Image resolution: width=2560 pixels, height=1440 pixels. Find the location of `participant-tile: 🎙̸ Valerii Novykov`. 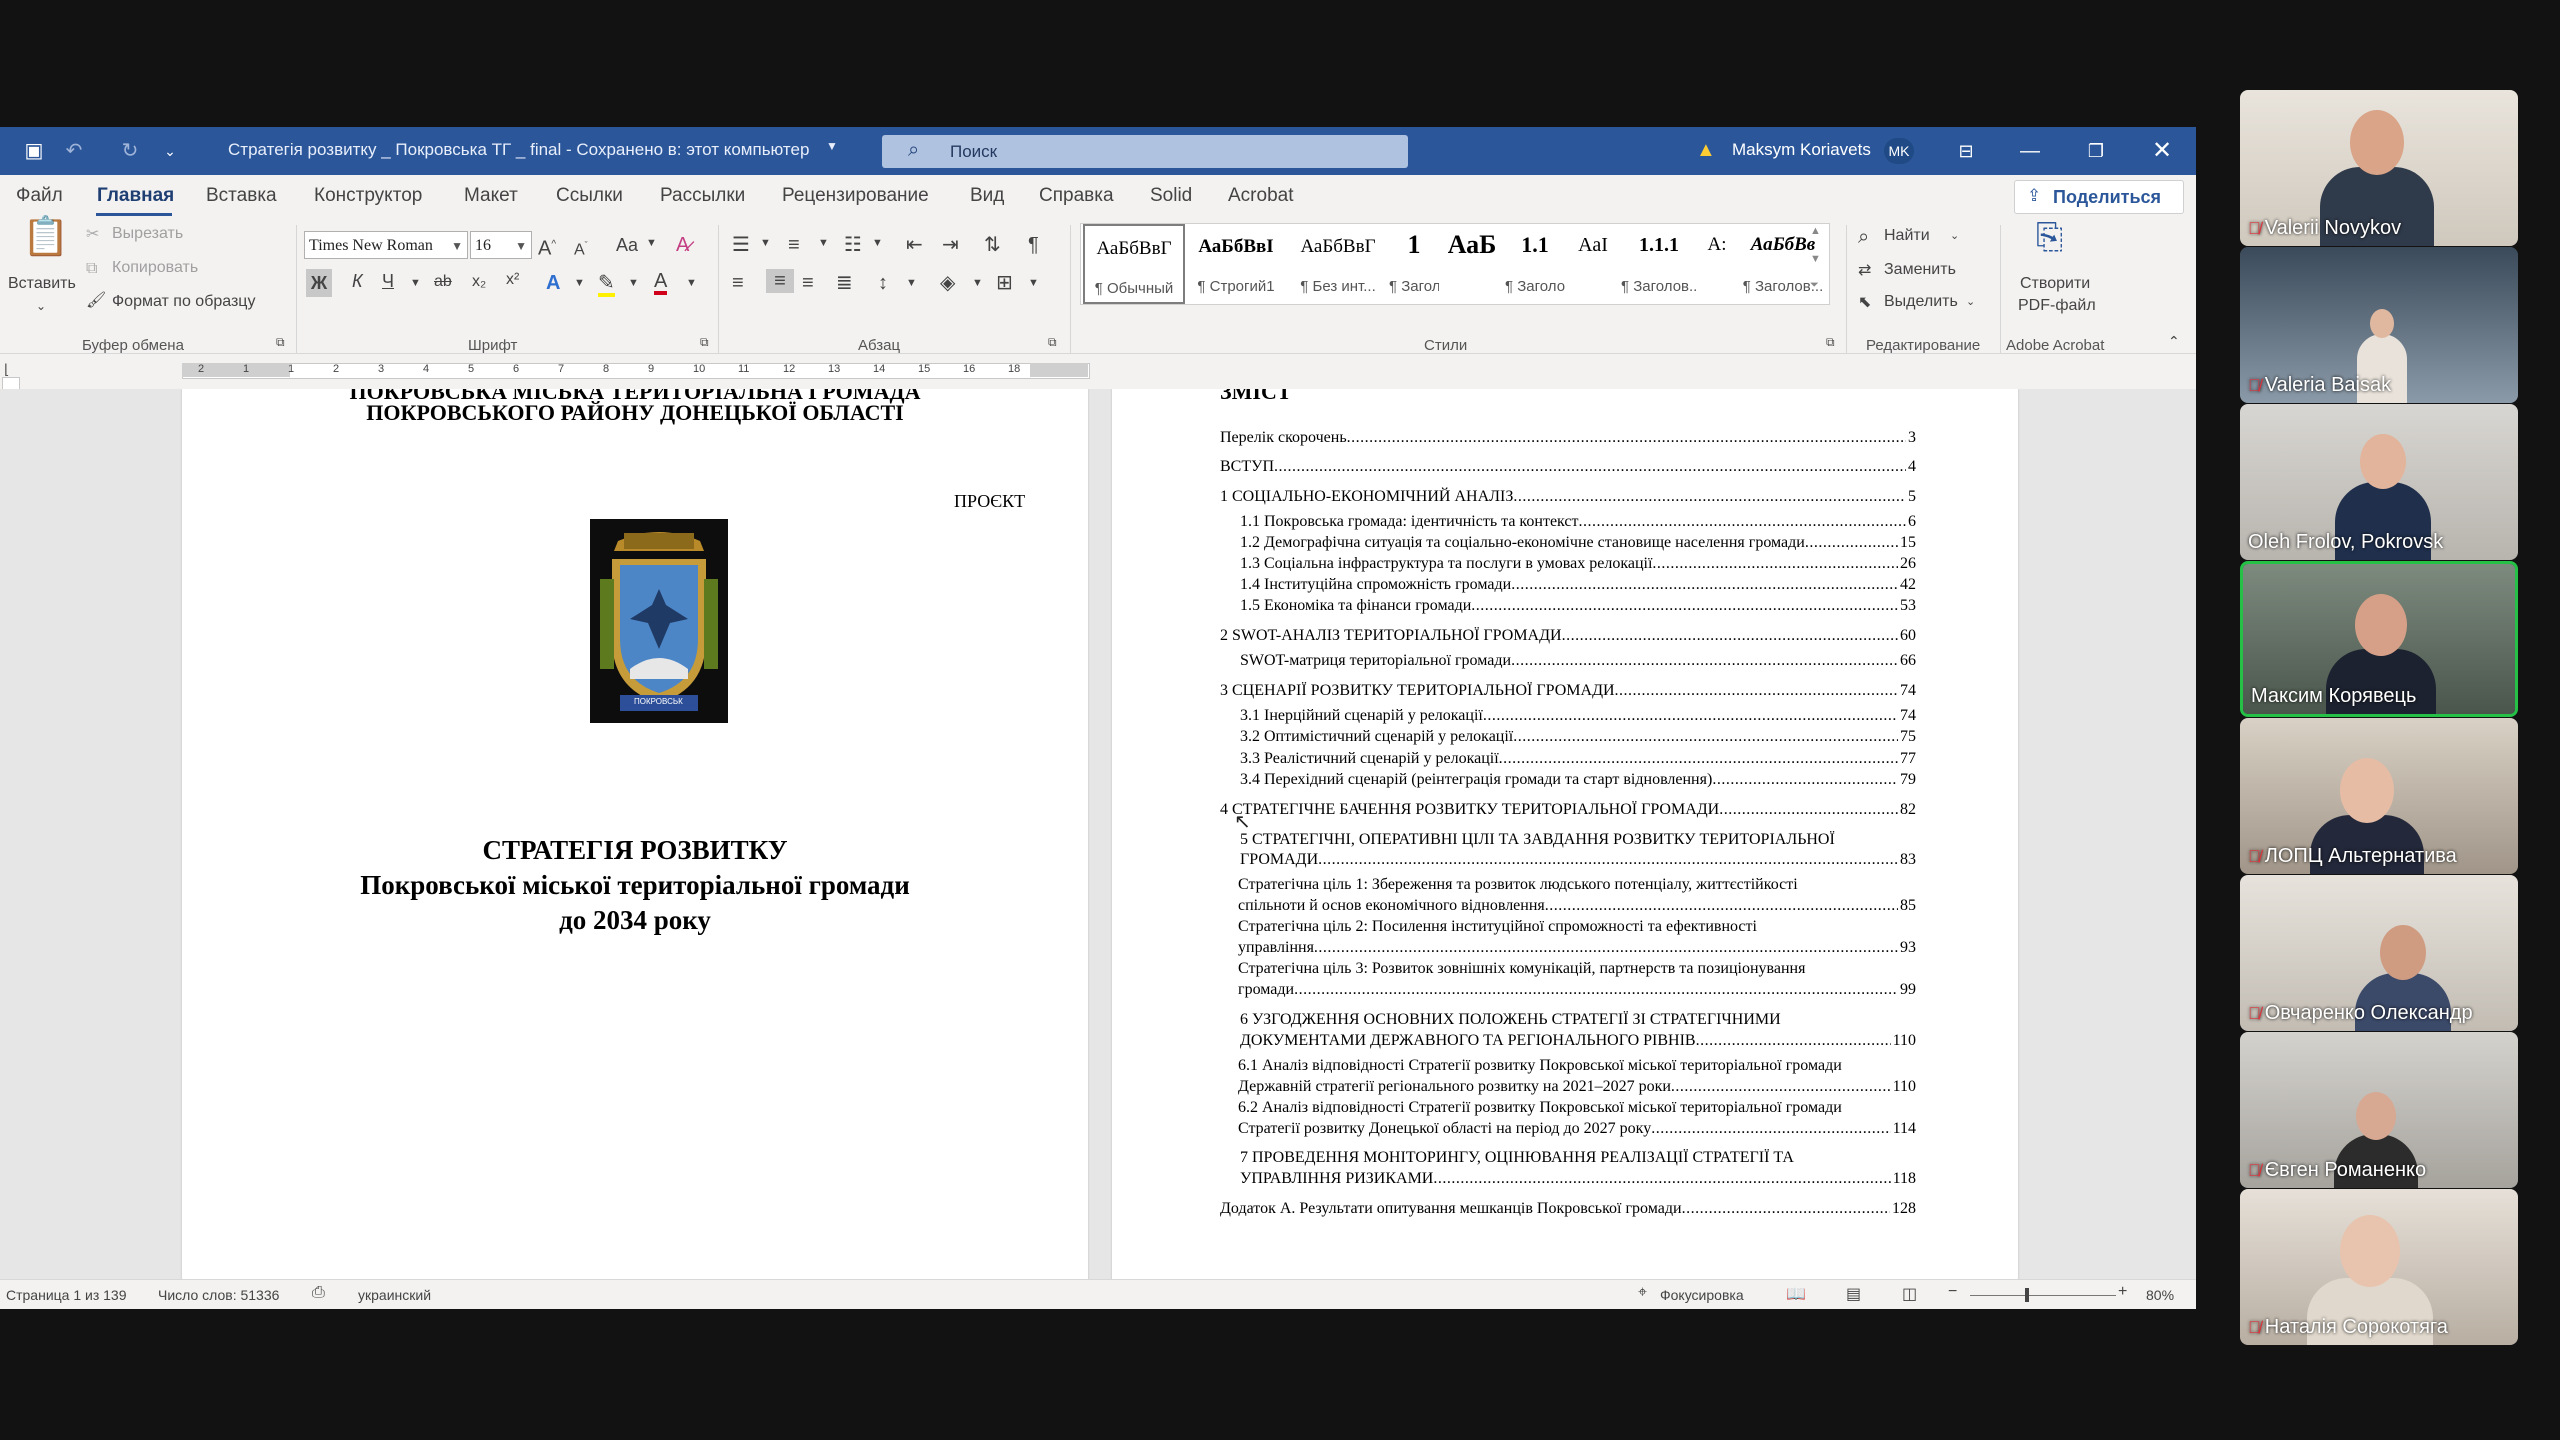

participant-tile: 🎙̸ Valerii Novykov is located at coordinates (2379, 168).